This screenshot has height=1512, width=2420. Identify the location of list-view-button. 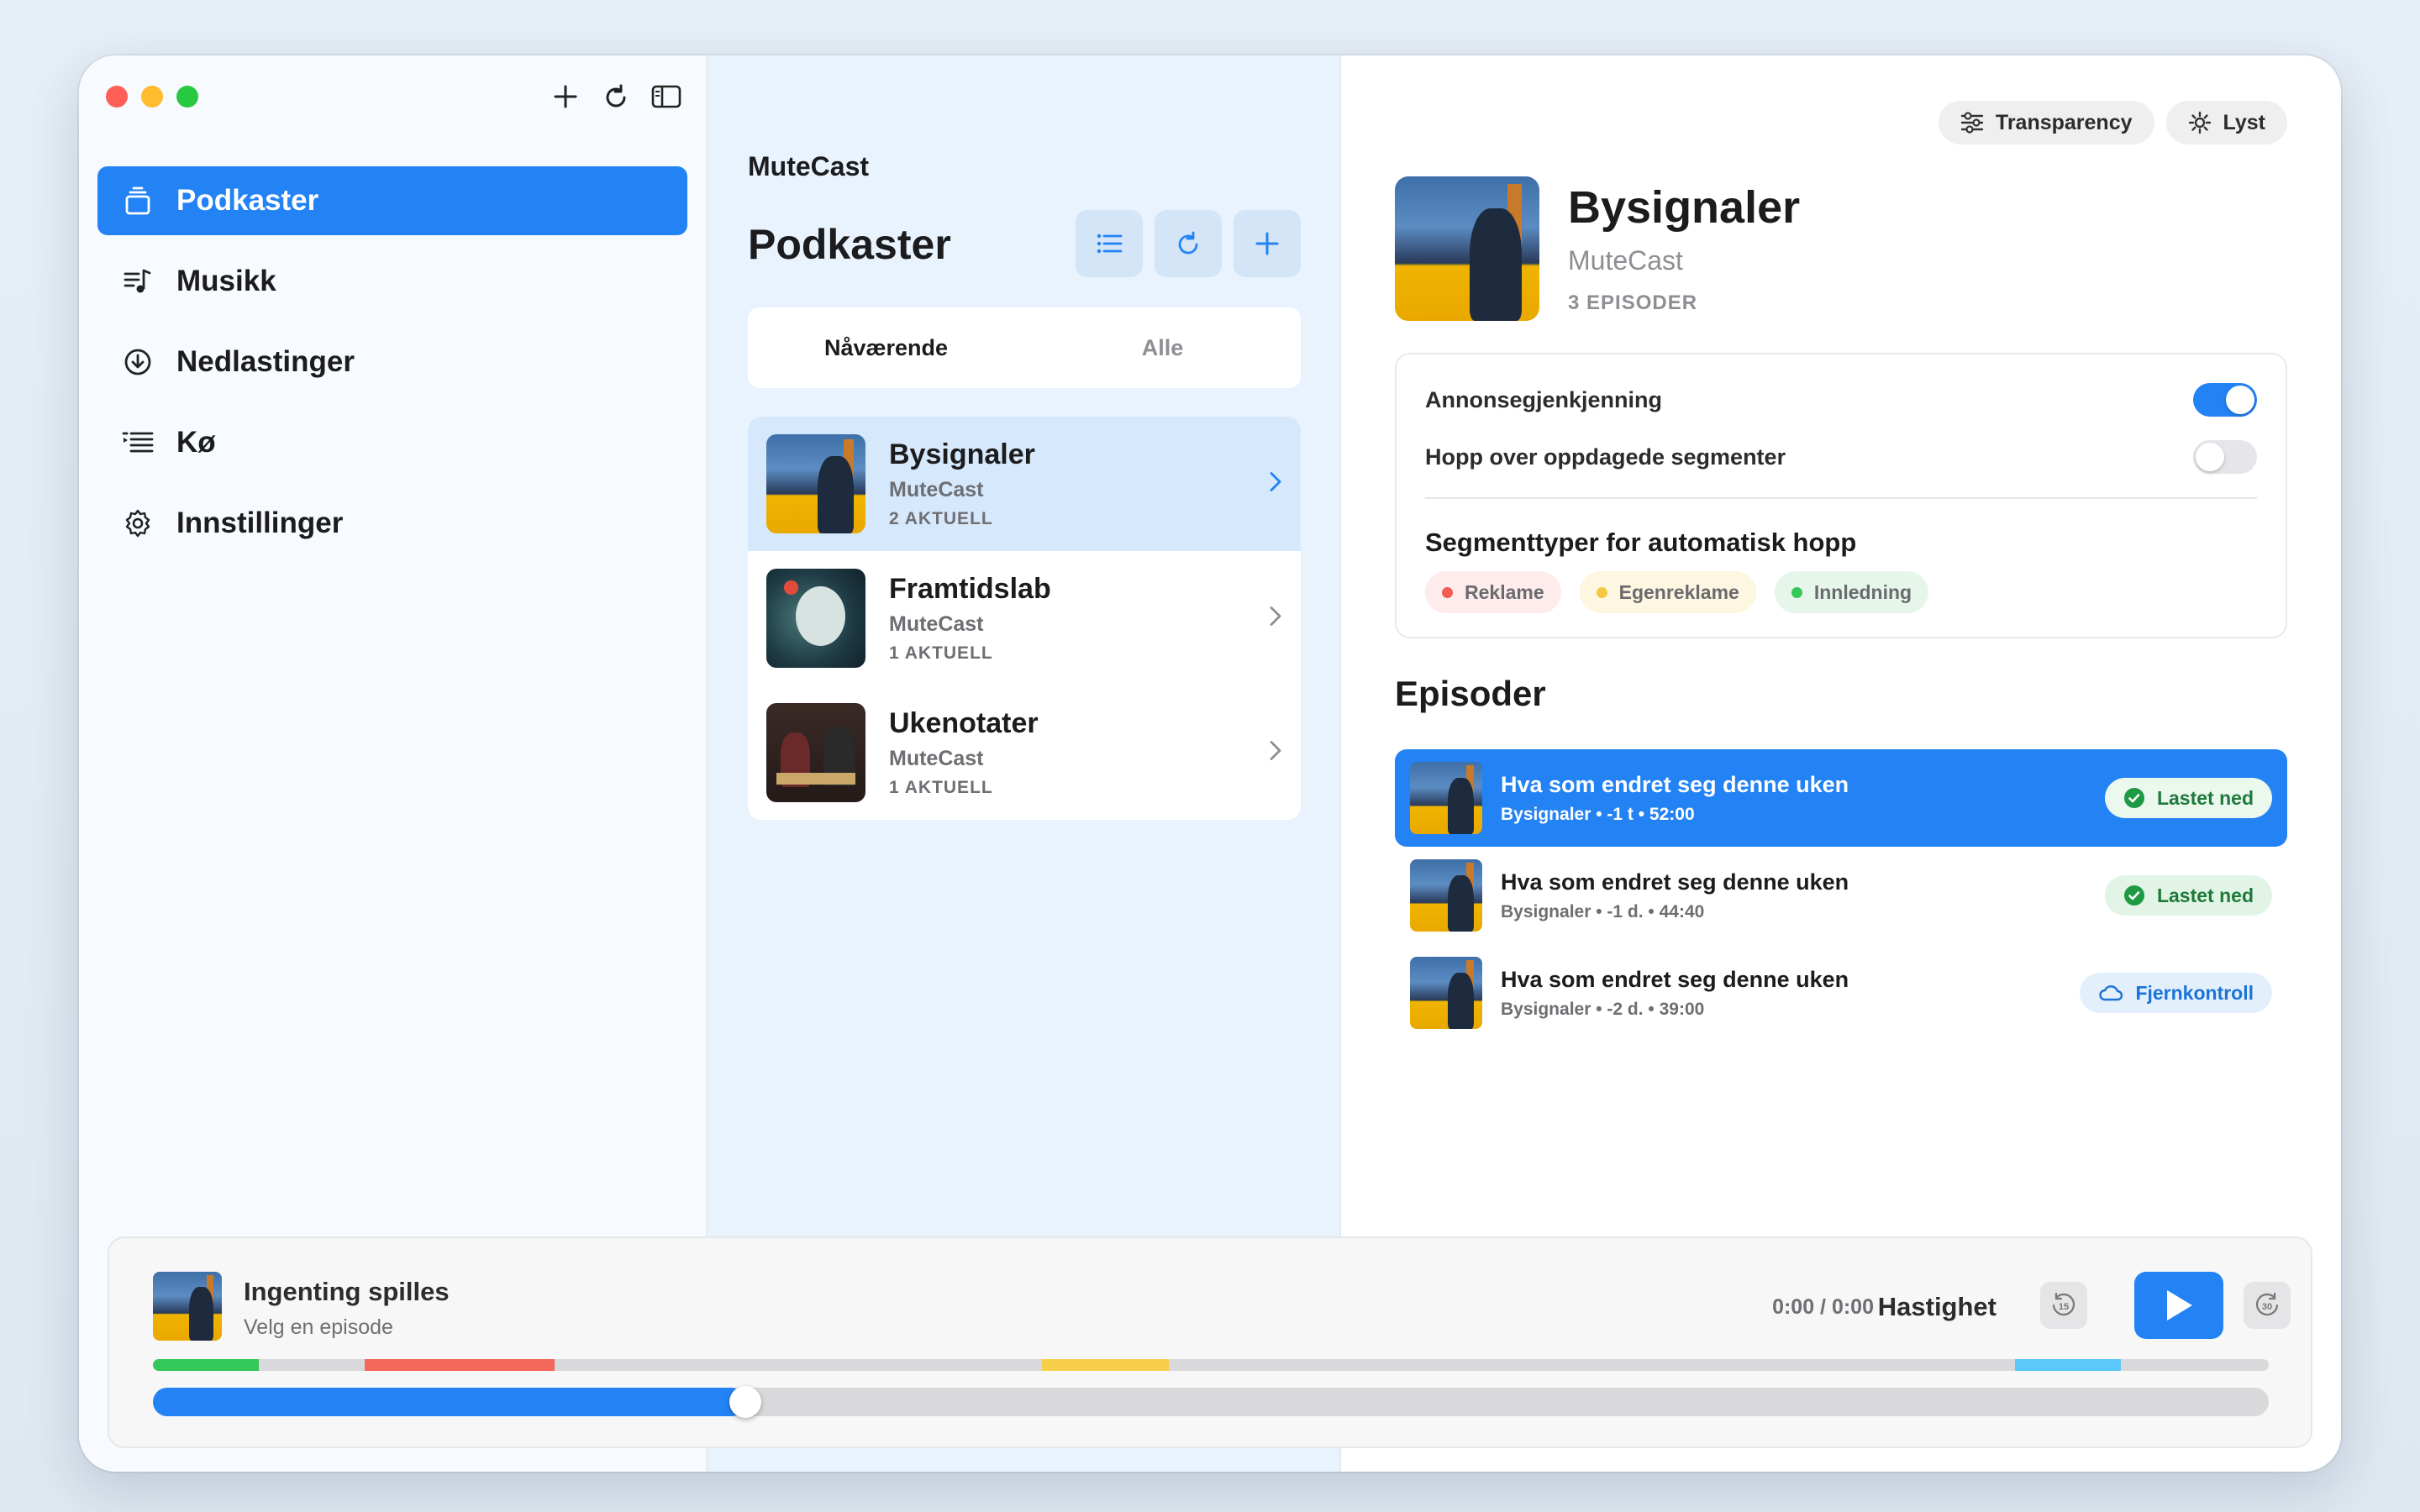
(1109, 243).